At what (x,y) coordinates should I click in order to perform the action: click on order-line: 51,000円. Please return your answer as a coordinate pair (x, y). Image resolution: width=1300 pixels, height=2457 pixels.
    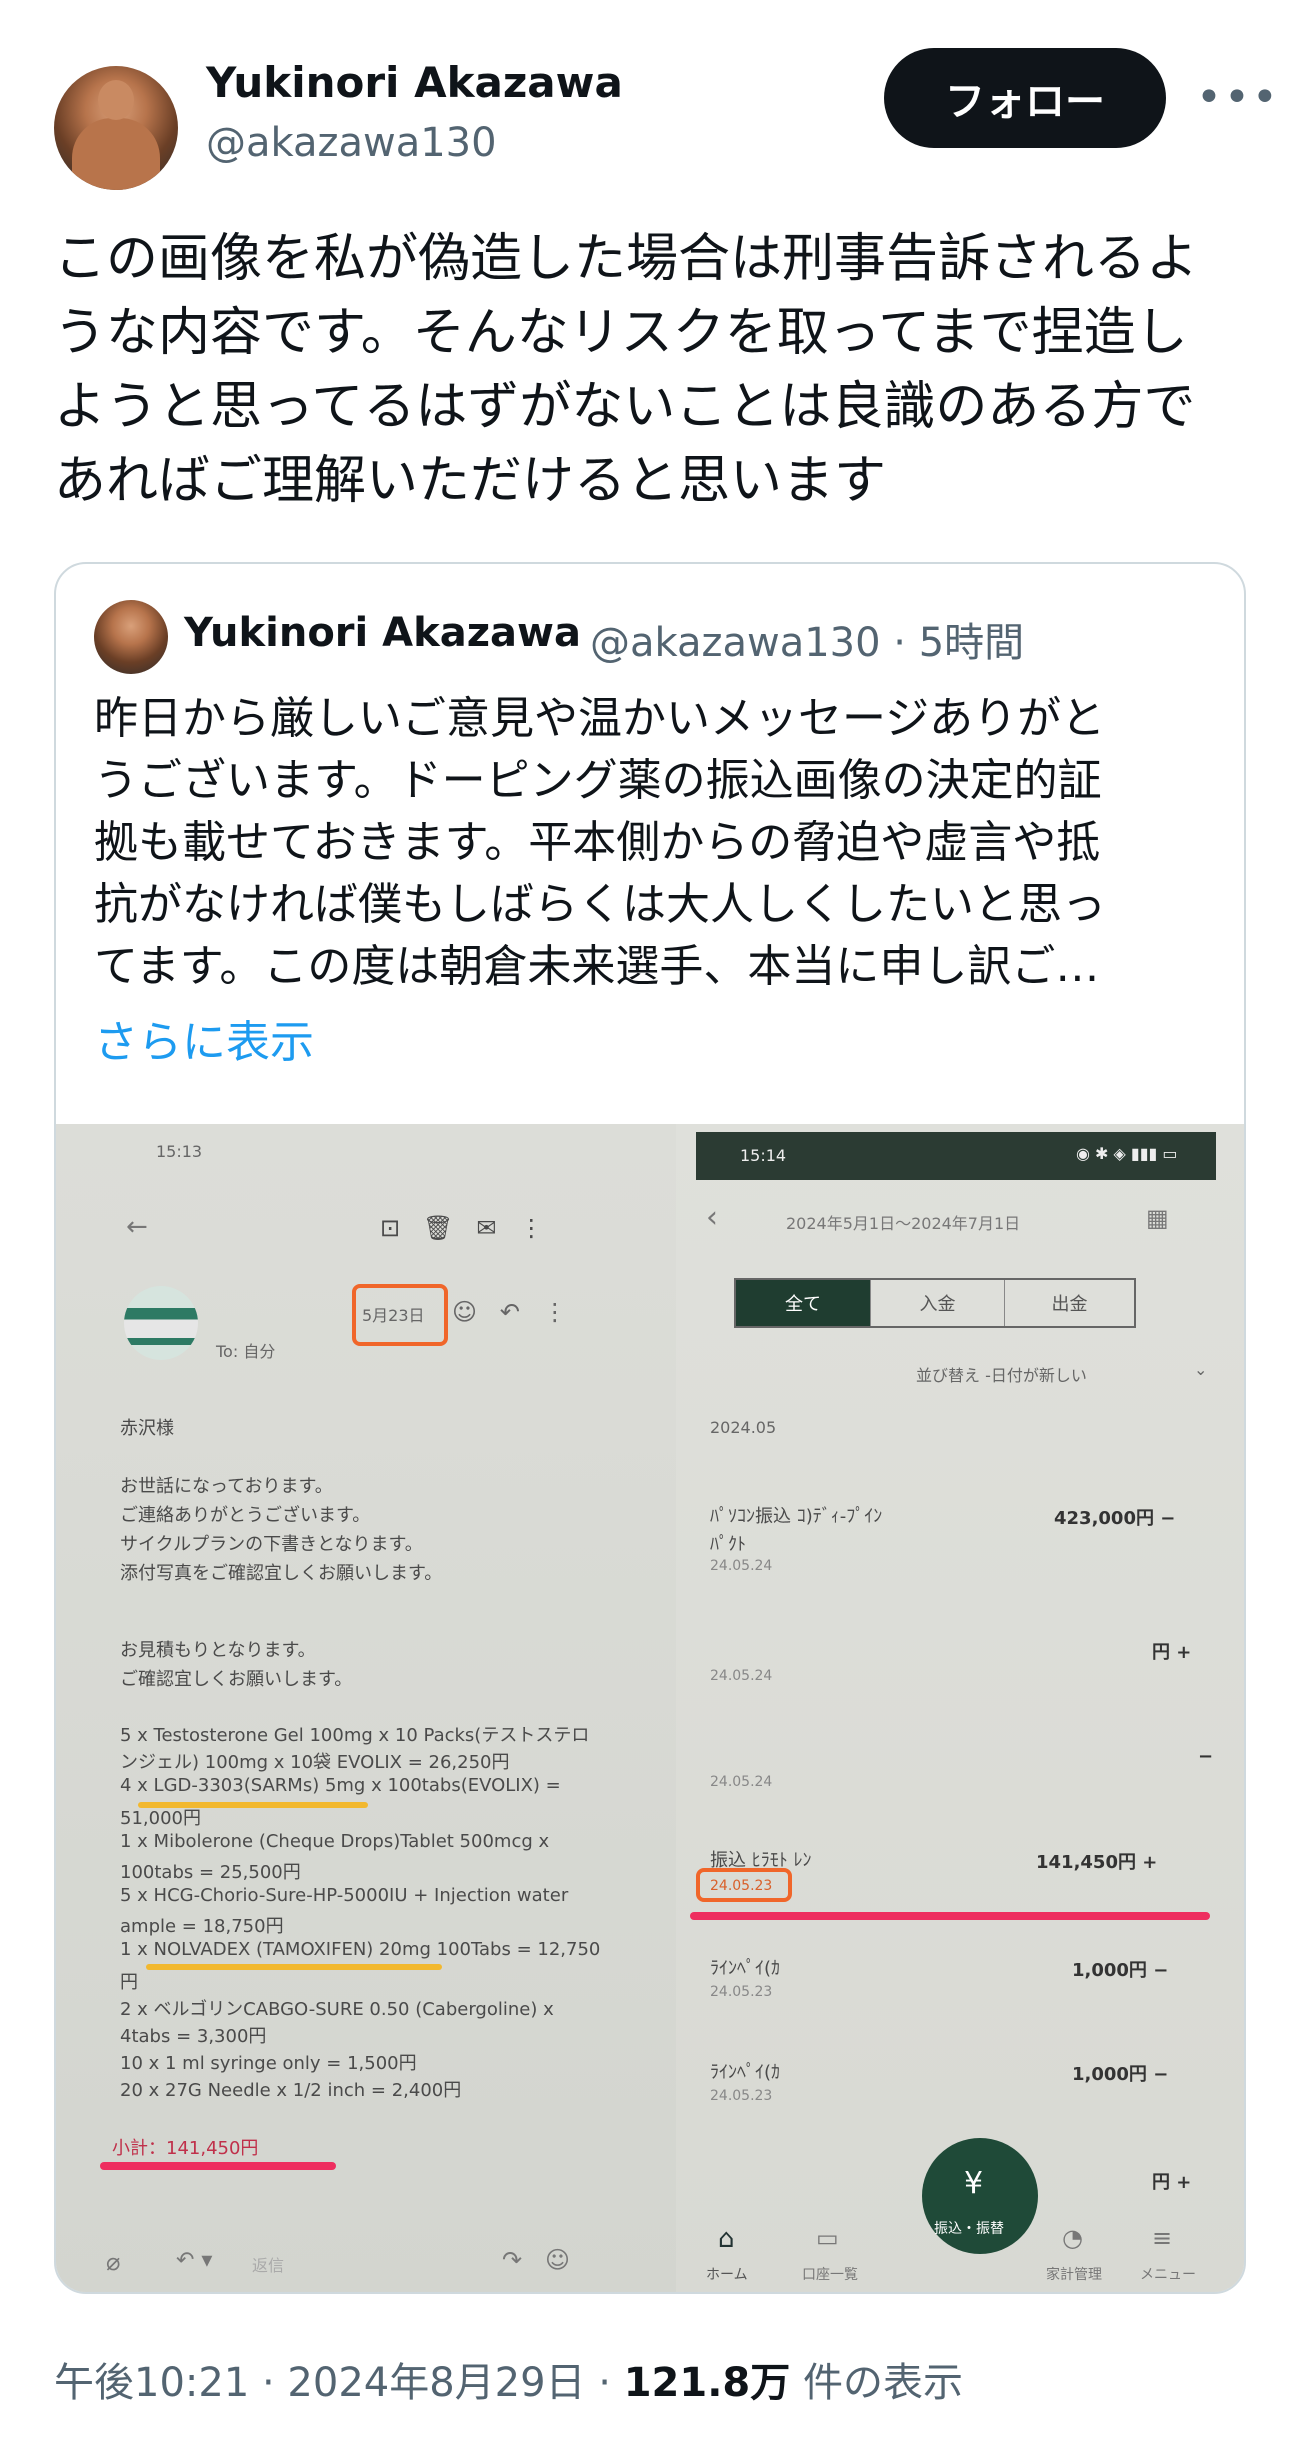
    Looking at the image, I should click on (160, 1818).